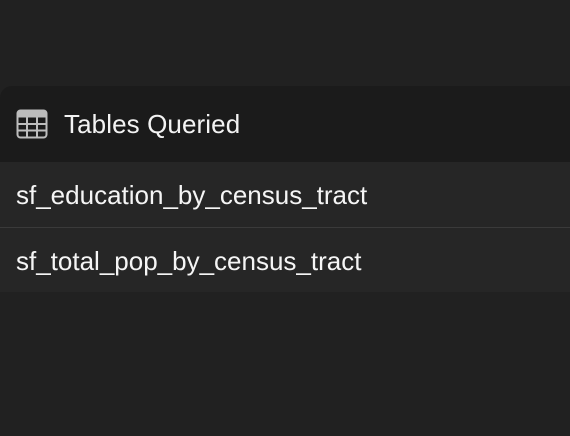 The width and height of the screenshot is (570, 436). I want to click on table-grid-icon, so click(32, 124).